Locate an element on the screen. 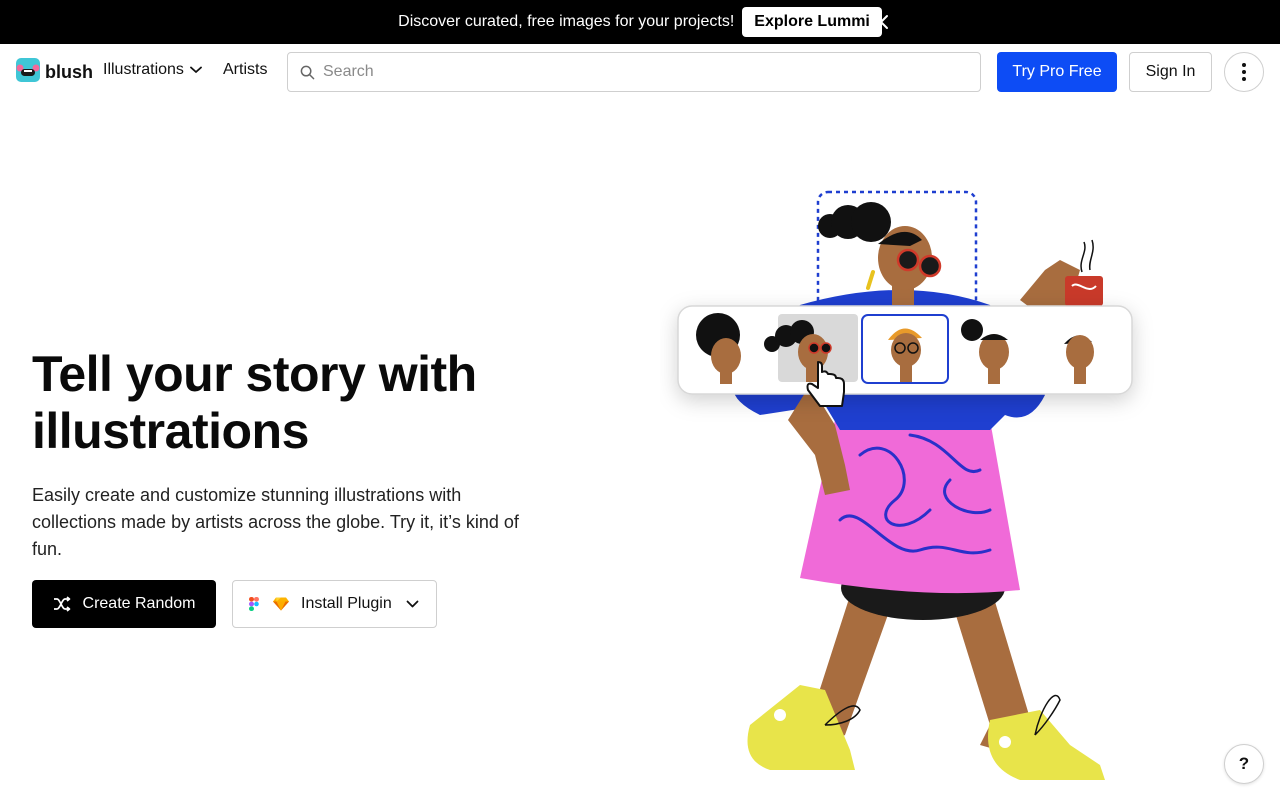 This screenshot has height=800, width=1280. close-icon is located at coordinates (881, 22).